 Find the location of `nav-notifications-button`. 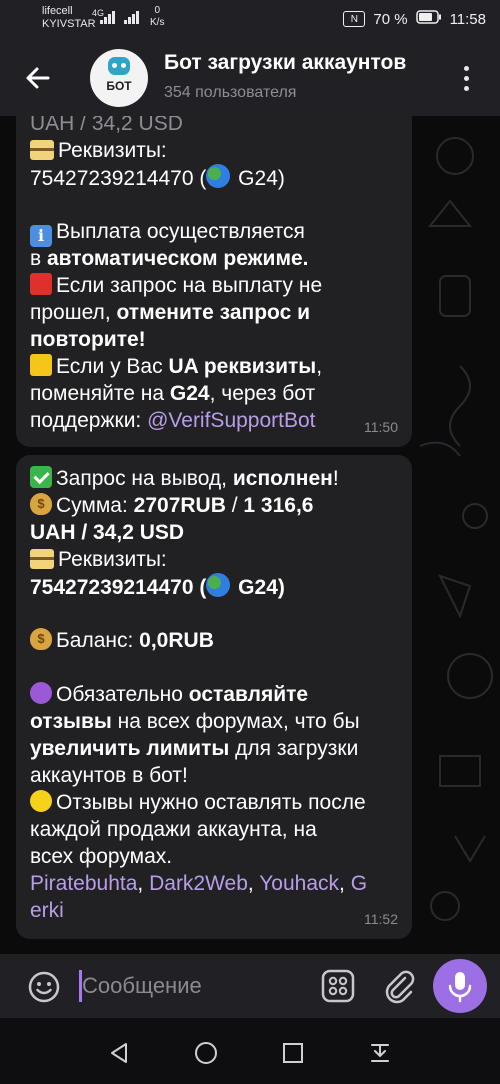

nav-notifications-button is located at coordinates (380, 1053).